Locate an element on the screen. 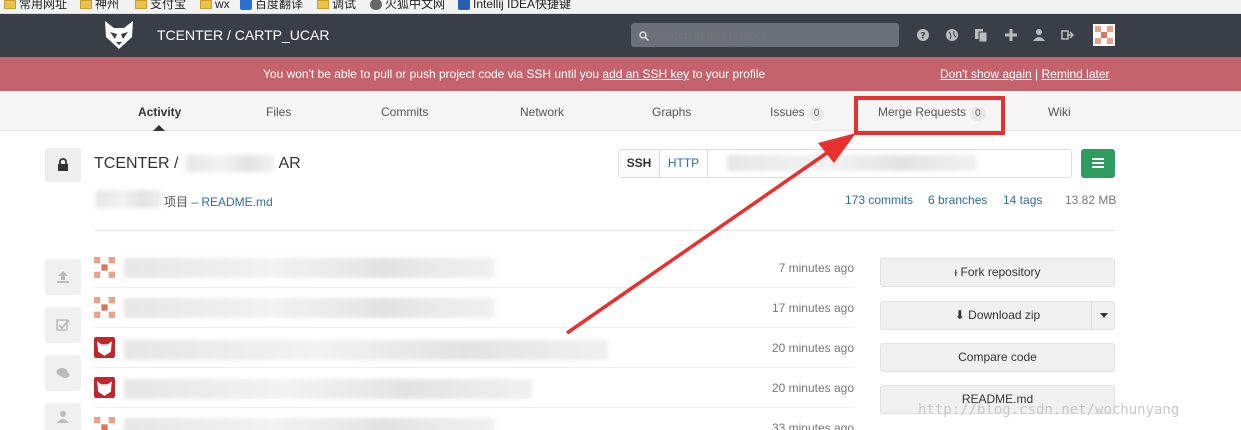  upload-icon is located at coordinates (63, 277).